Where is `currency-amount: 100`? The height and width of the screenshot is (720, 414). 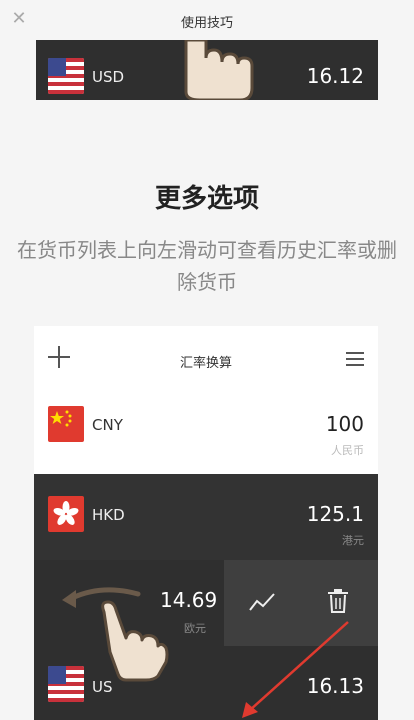 currency-amount: 100 is located at coordinates (344, 424).